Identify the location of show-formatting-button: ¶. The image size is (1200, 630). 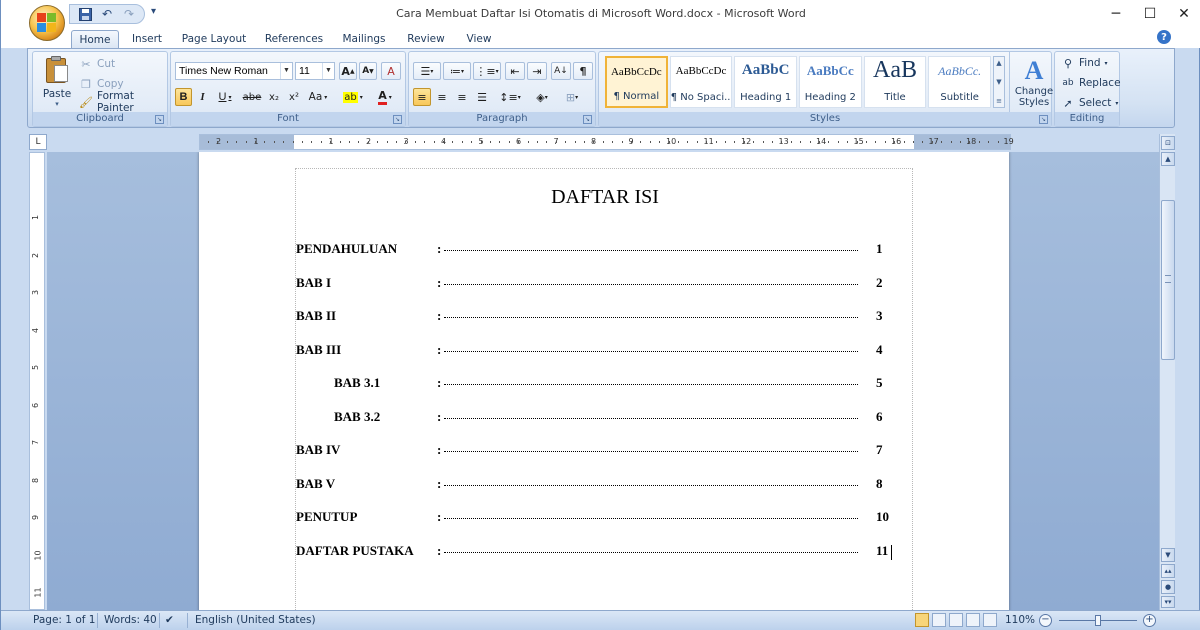
(583, 71).